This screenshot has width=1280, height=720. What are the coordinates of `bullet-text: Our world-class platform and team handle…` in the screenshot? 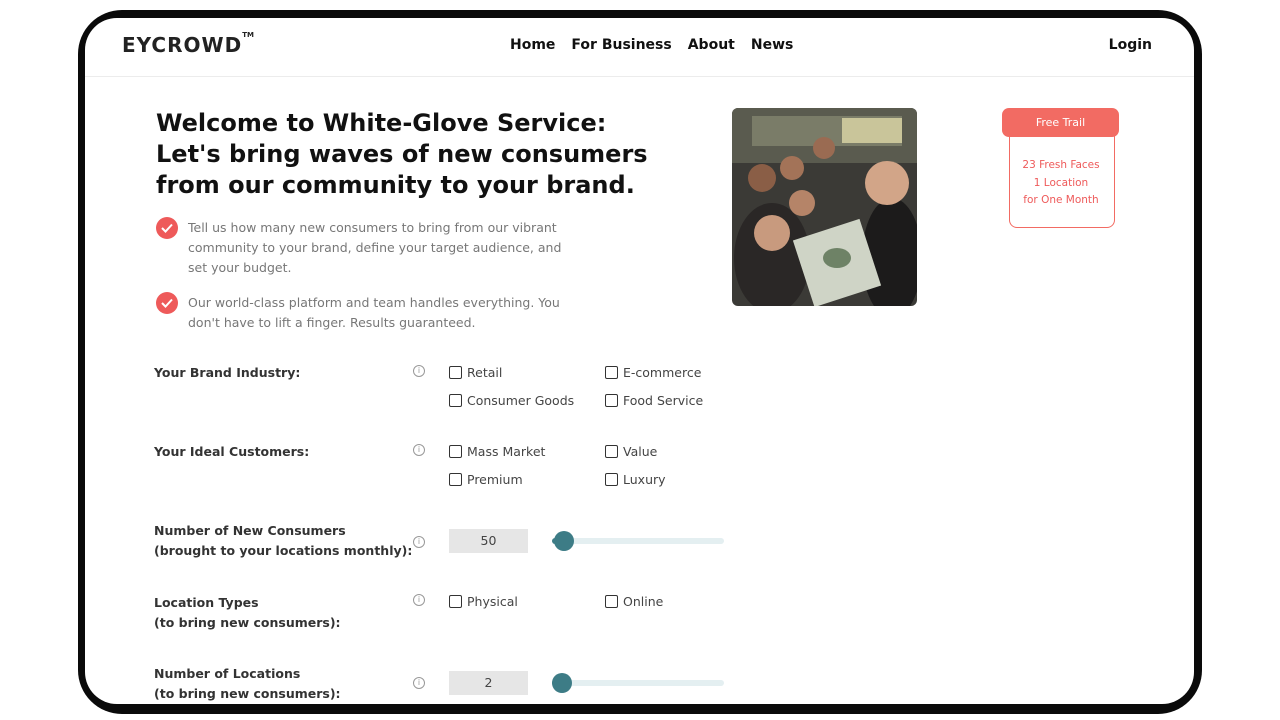 It's located at (374, 312).